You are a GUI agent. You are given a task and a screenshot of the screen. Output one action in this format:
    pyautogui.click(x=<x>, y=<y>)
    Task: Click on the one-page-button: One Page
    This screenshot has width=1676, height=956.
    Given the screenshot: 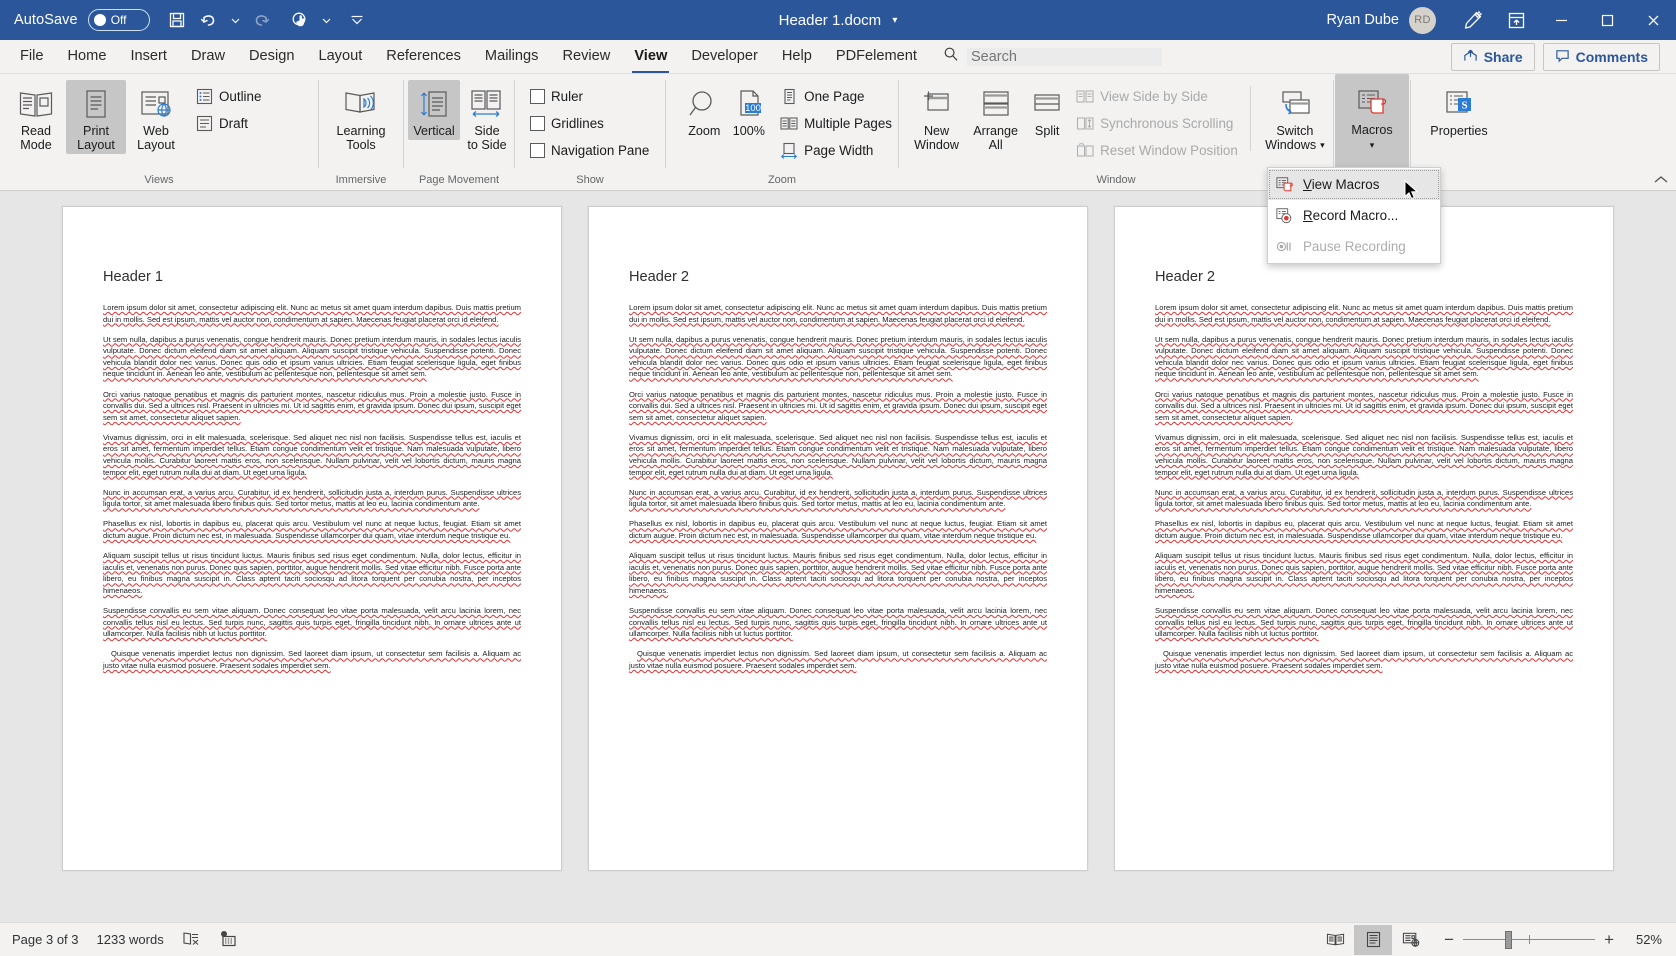 What is the action you would take?
    pyautogui.click(x=837, y=96)
    